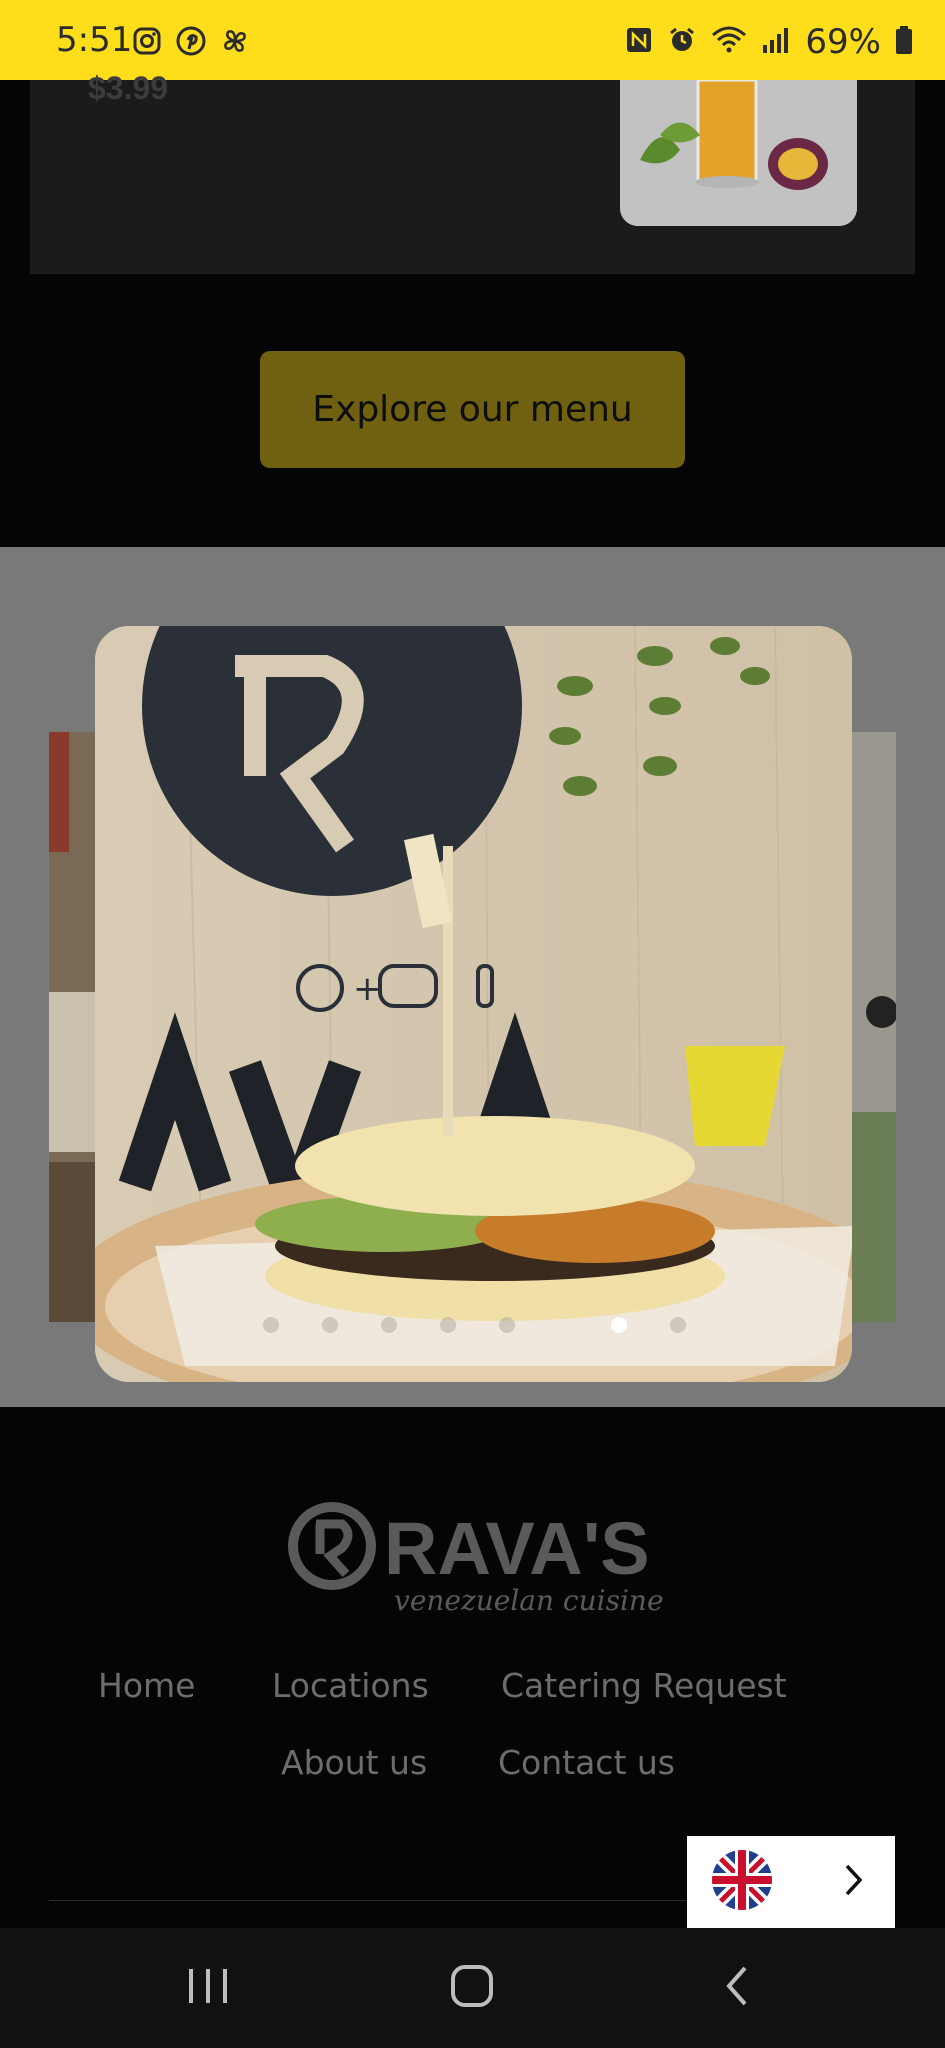  I want to click on menu-item-price: $3.99, so click(128, 88).